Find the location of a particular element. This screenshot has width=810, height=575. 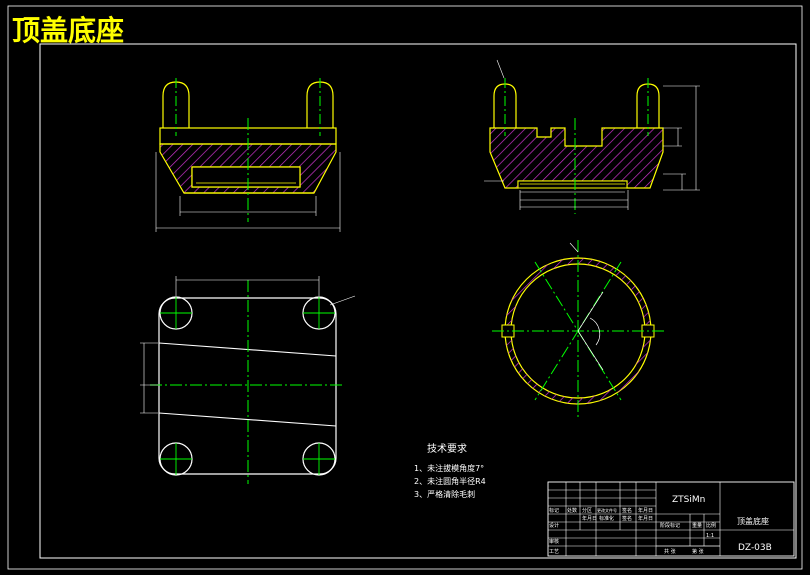

tb-label-mark: 标记 is located at coordinates (554, 510).